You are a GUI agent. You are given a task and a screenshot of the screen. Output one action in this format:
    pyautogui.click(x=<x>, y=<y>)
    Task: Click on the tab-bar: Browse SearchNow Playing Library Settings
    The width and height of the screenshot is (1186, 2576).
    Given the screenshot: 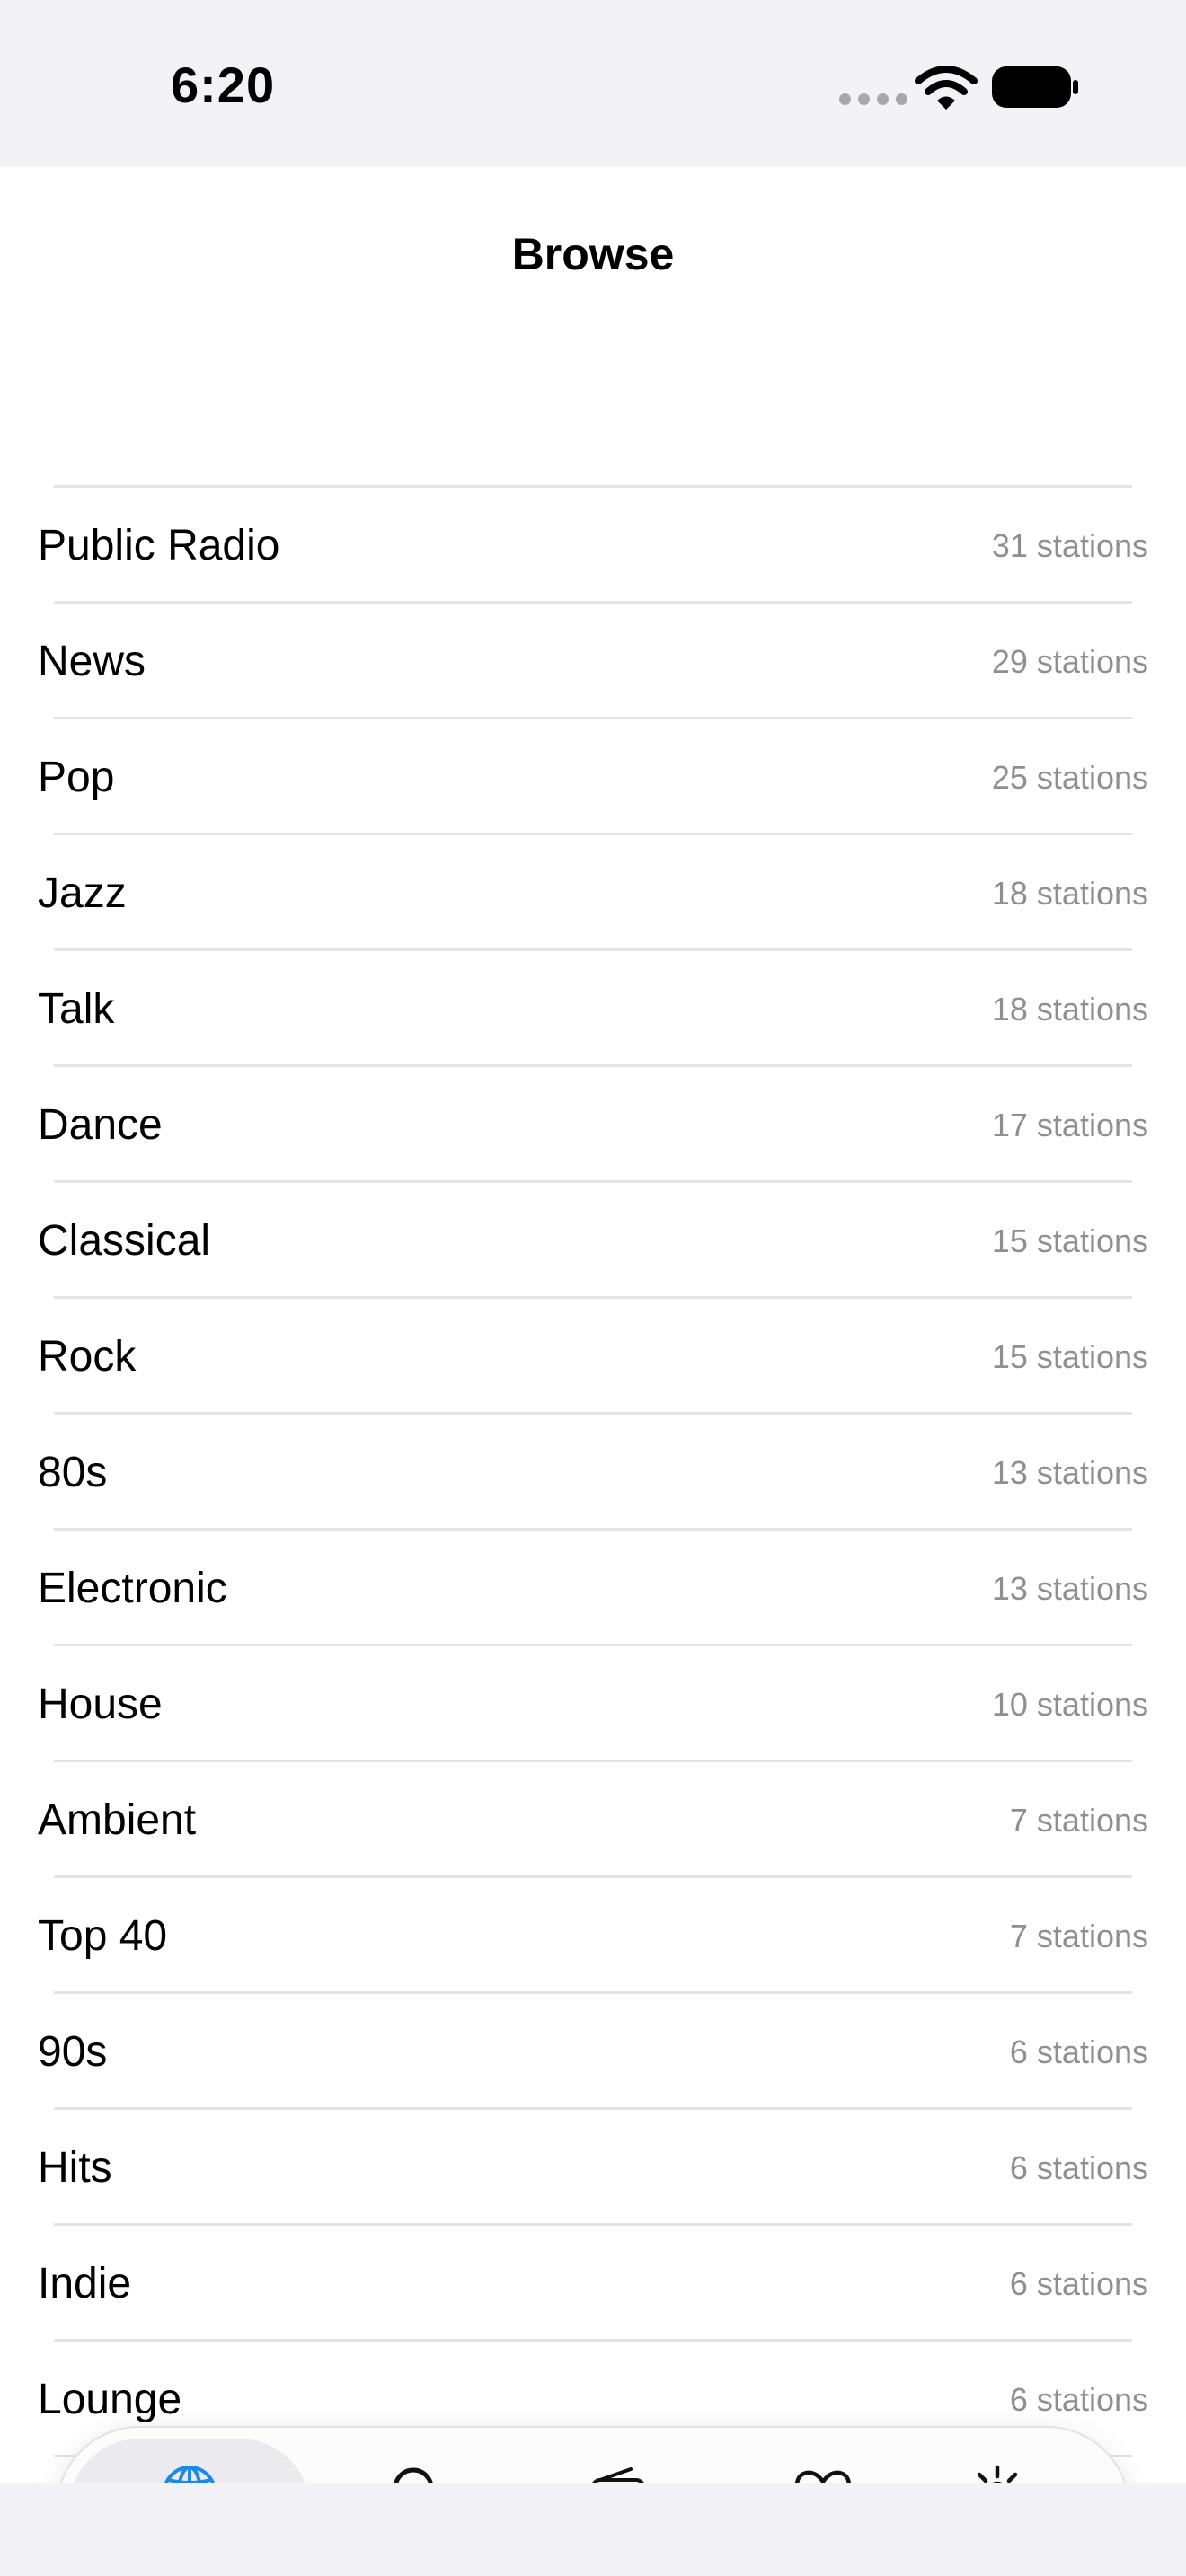 What is the action you would take?
    pyautogui.click(x=593, y=2454)
    